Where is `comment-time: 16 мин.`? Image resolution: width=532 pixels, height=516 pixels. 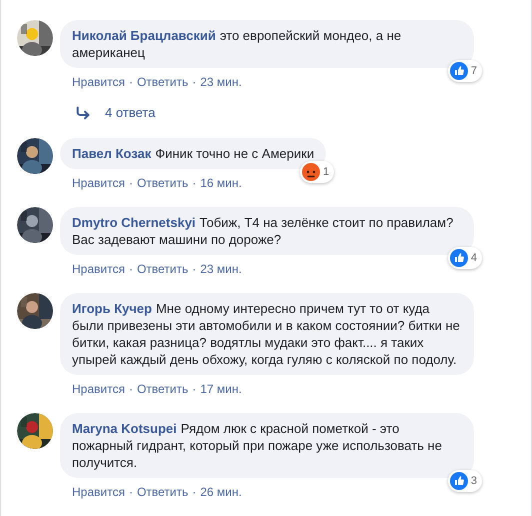 comment-time: 16 мин. is located at coordinates (221, 183).